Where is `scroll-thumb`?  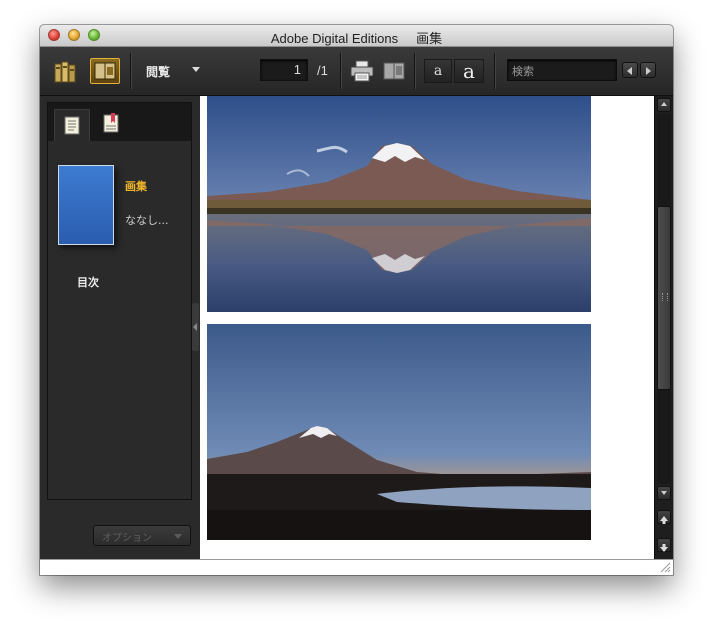
scroll-thumb is located at coordinates (664, 298).